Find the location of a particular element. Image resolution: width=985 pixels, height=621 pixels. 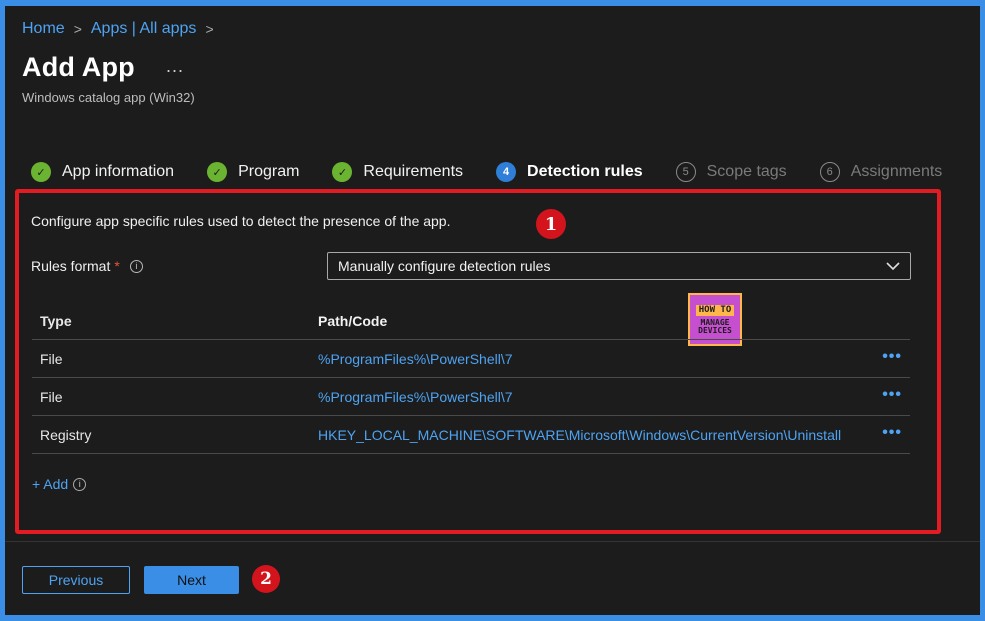

step-number-icon: 6 is located at coordinates (829, 172).